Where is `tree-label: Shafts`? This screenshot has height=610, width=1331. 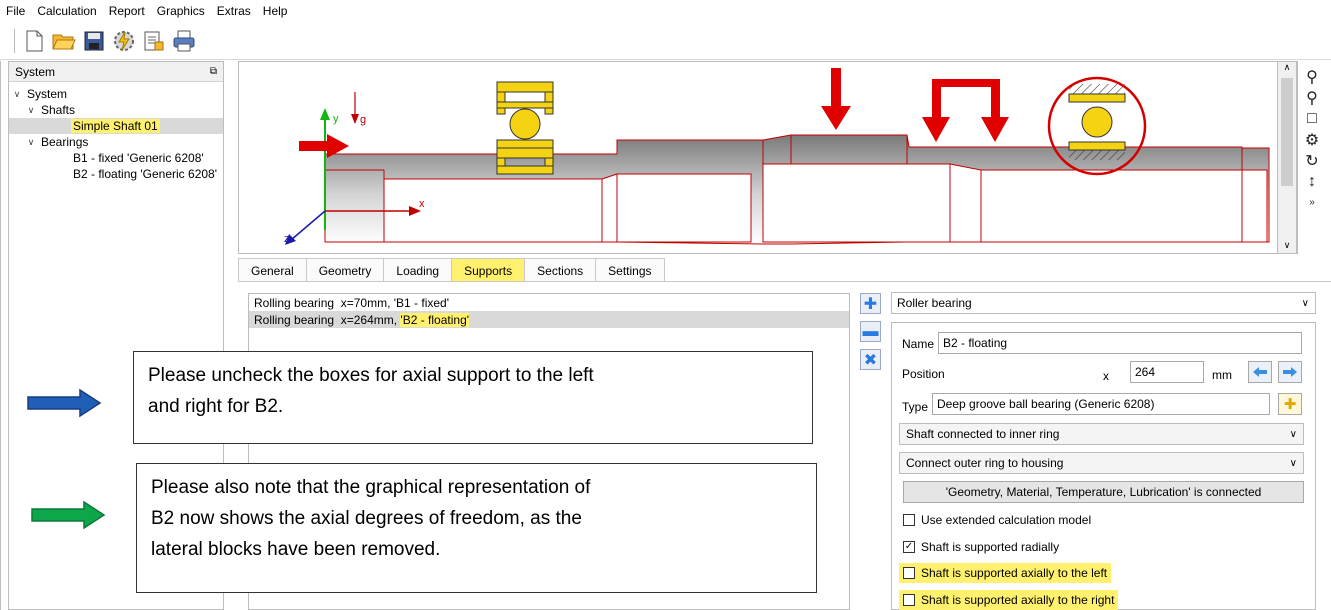
tree-label: Shafts is located at coordinates (58, 110).